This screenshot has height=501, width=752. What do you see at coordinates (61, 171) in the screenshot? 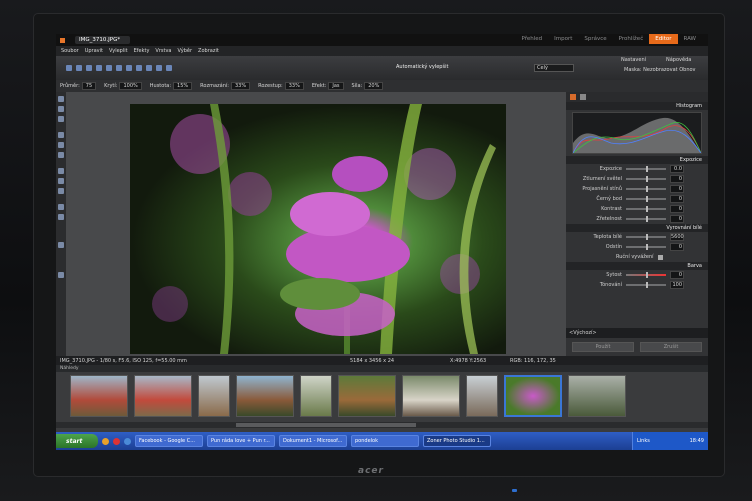
I see `red-eye-tool-icon` at bounding box center [61, 171].